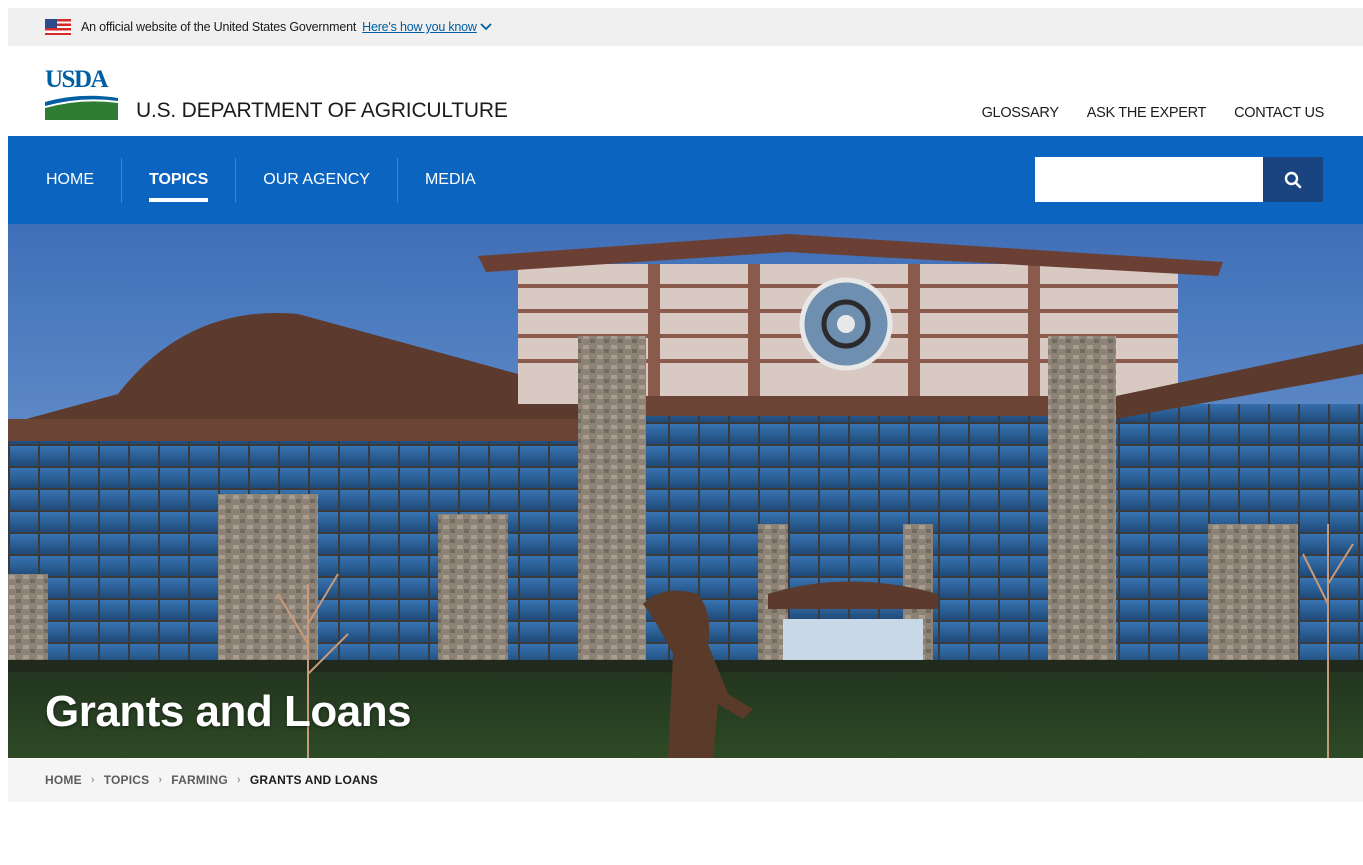 This screenshot has height=865, width=1363. Describe the element at coordinates (486, 27) in the screenshot. I see `chevron-down-icon` at that location.